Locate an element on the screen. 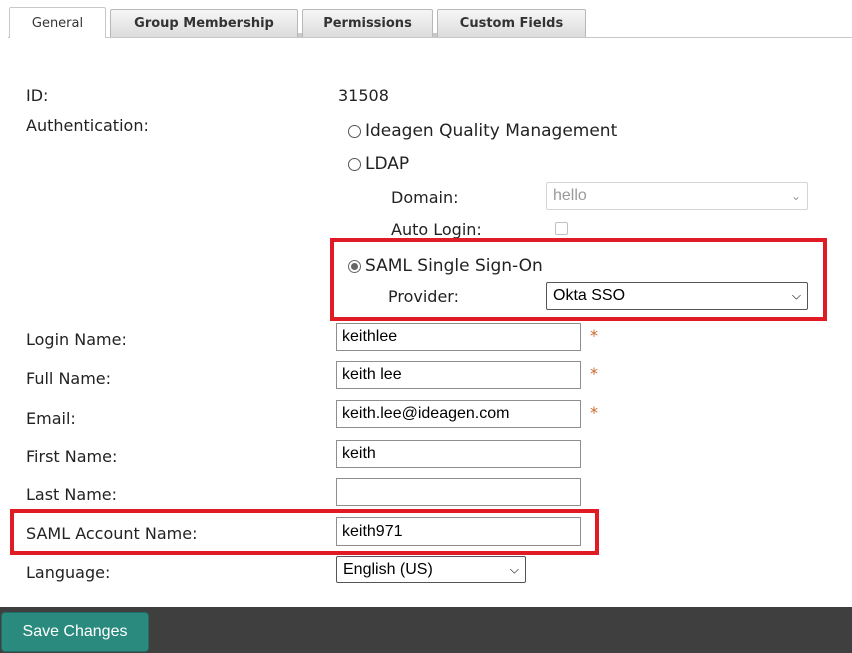 The width and height of the screenshot is (852, 653). full-name-label: Full Name: is located at coordinates (69, 378).